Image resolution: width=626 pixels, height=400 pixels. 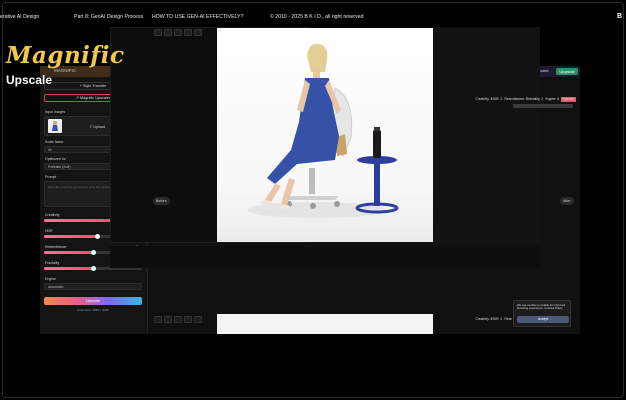 I want to click on tool-copy-icon, so click(x=188, y=32).